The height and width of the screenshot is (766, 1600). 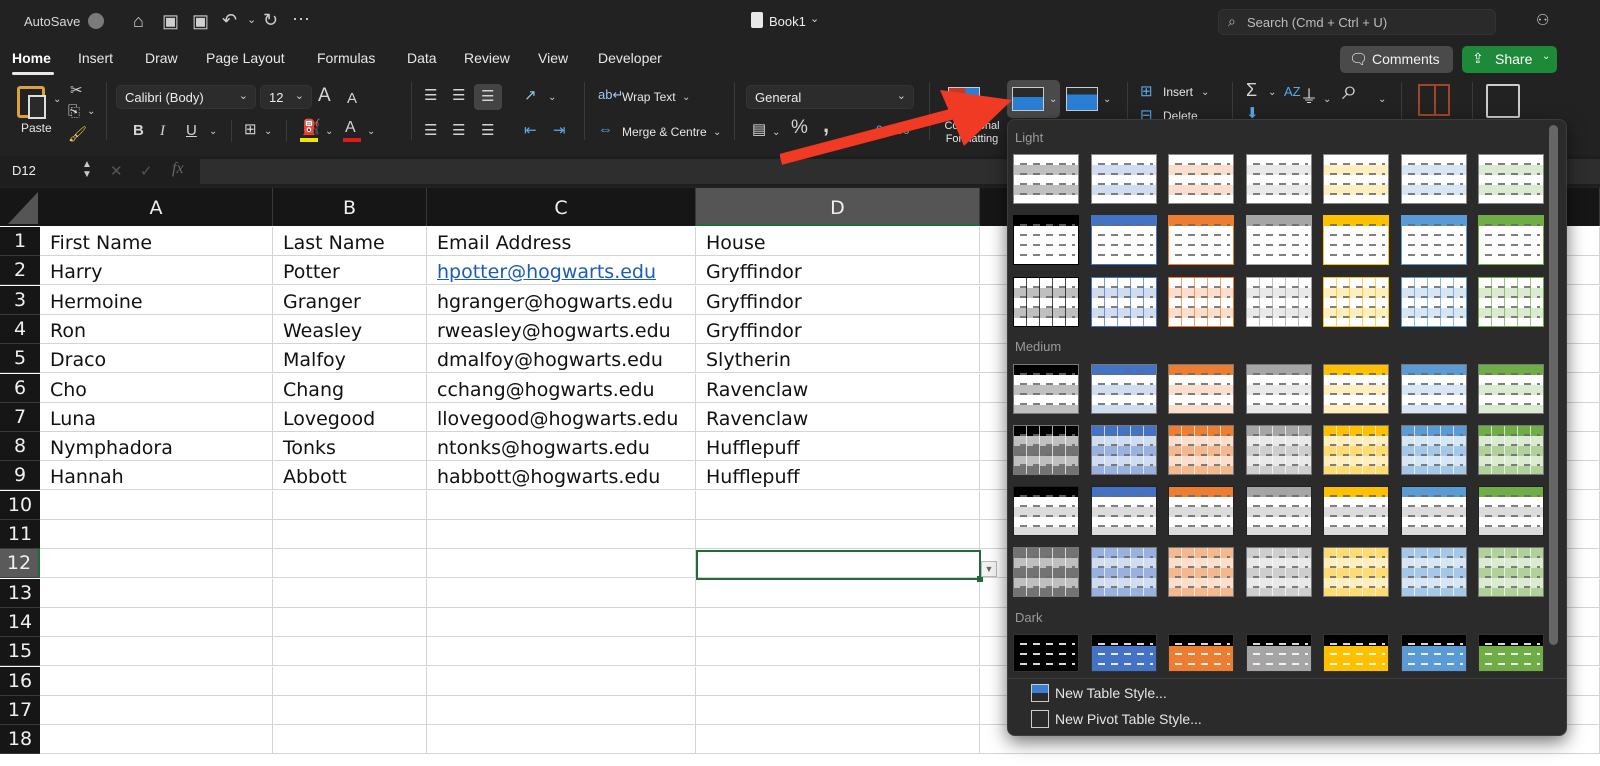 I want to click on cell-a12, so click(x=156, y=564).